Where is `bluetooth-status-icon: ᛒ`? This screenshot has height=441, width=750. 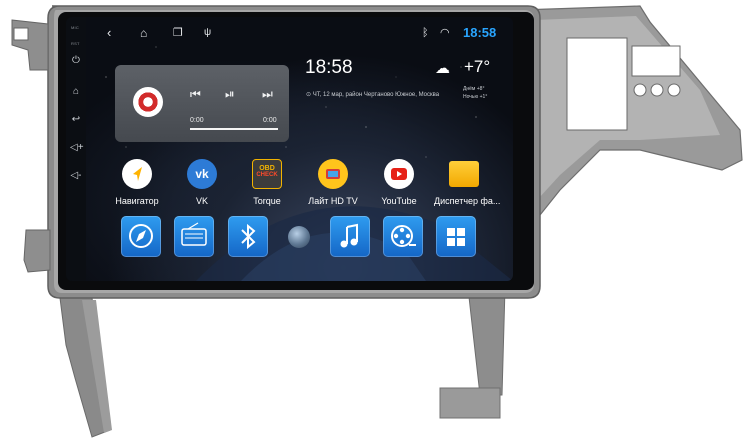 bluetooth-status-icon: ᛒ is located at coordinates (425, 33).